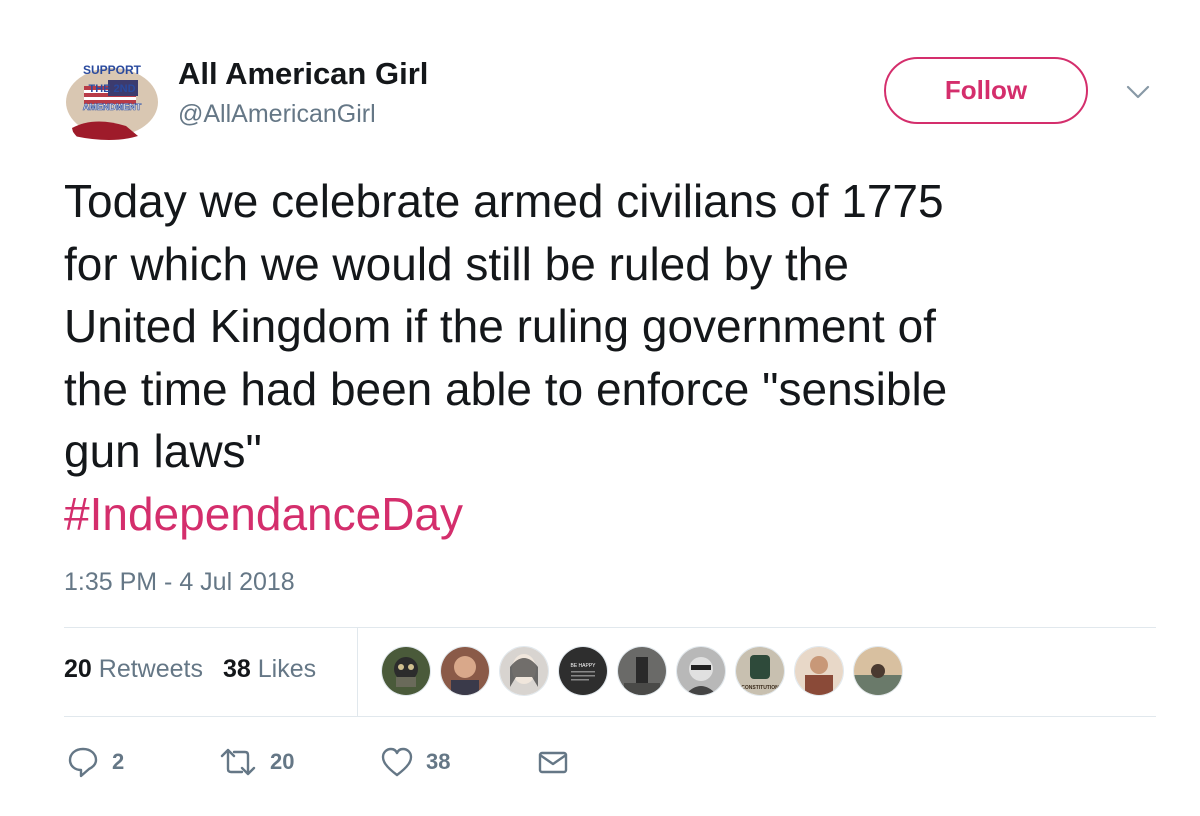  I want to click on retweets-count: 20, so click(78, 669).